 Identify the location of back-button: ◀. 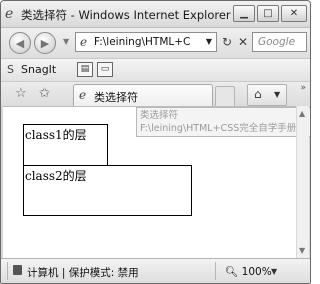
(20, 43).